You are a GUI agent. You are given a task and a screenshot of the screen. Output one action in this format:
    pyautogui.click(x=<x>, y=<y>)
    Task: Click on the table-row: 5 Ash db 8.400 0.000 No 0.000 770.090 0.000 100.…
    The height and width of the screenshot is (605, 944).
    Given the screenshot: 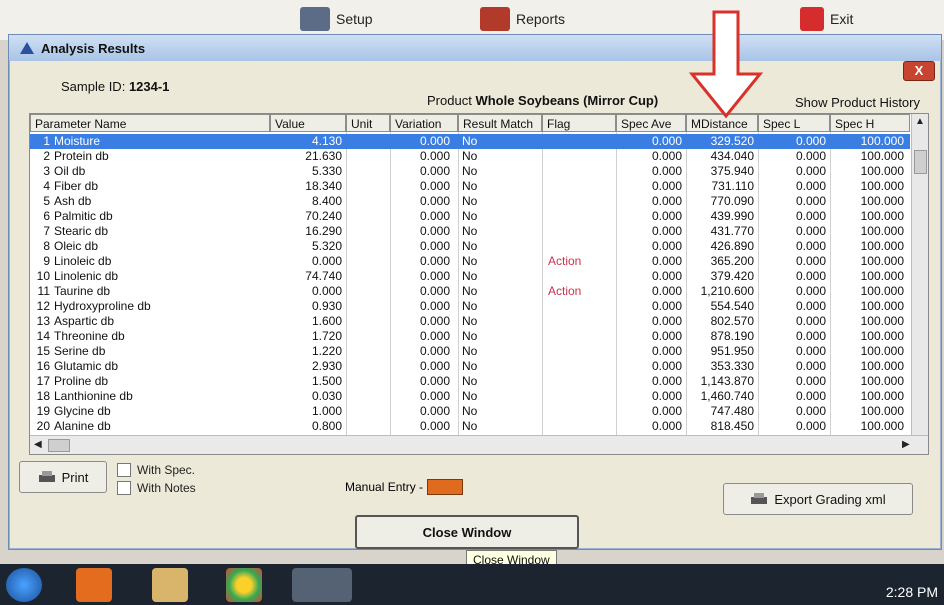 What is the action you would take?
    pyautogui.click(x=470, y=201)
    